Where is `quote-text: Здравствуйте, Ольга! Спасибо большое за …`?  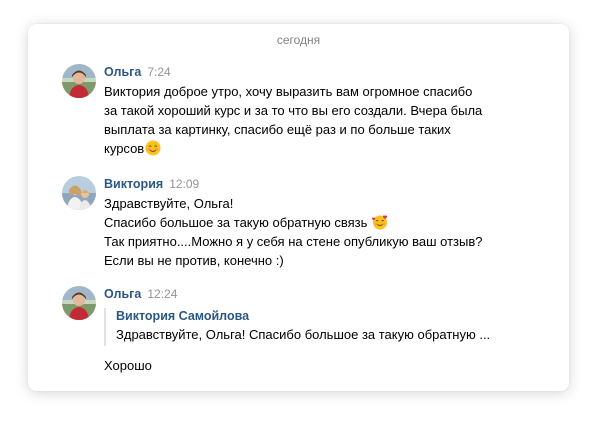 quote-text: Здравствуйте, Ольга! Спасибо большое за … is located at coordinates (303, 334).